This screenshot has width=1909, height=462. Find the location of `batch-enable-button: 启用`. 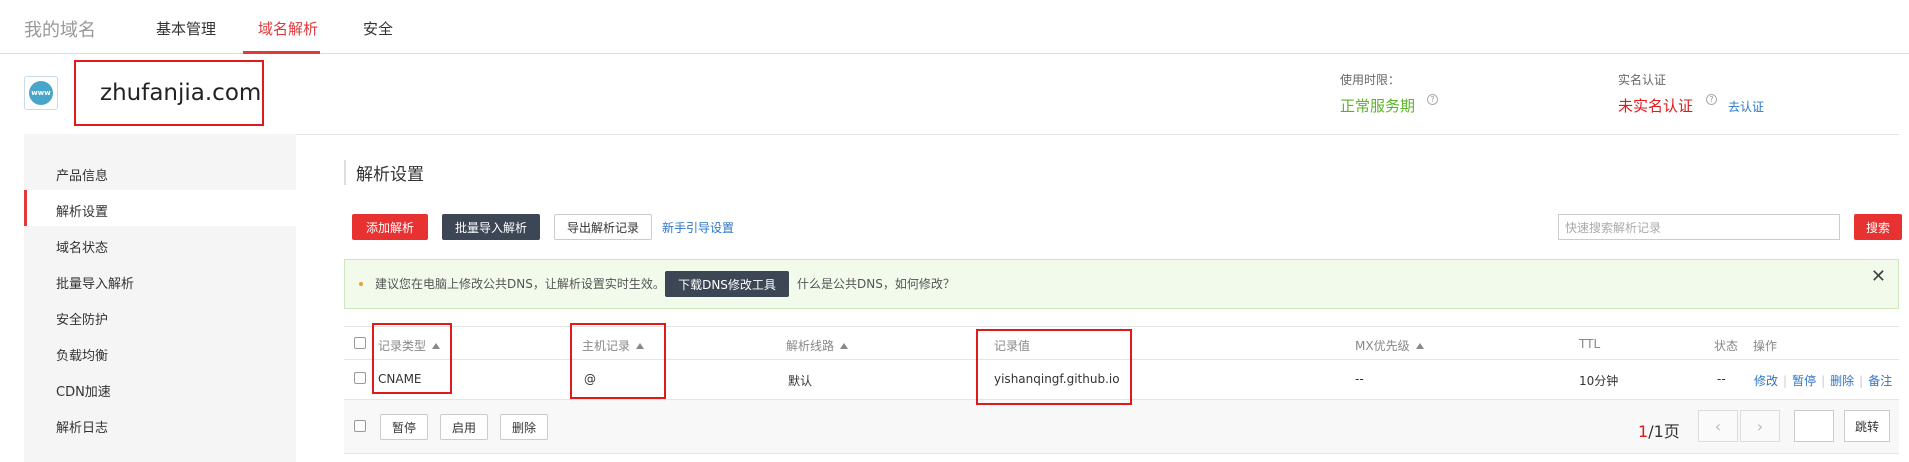

batch-enable-button: 启用 is located at coordinates (464, 427).